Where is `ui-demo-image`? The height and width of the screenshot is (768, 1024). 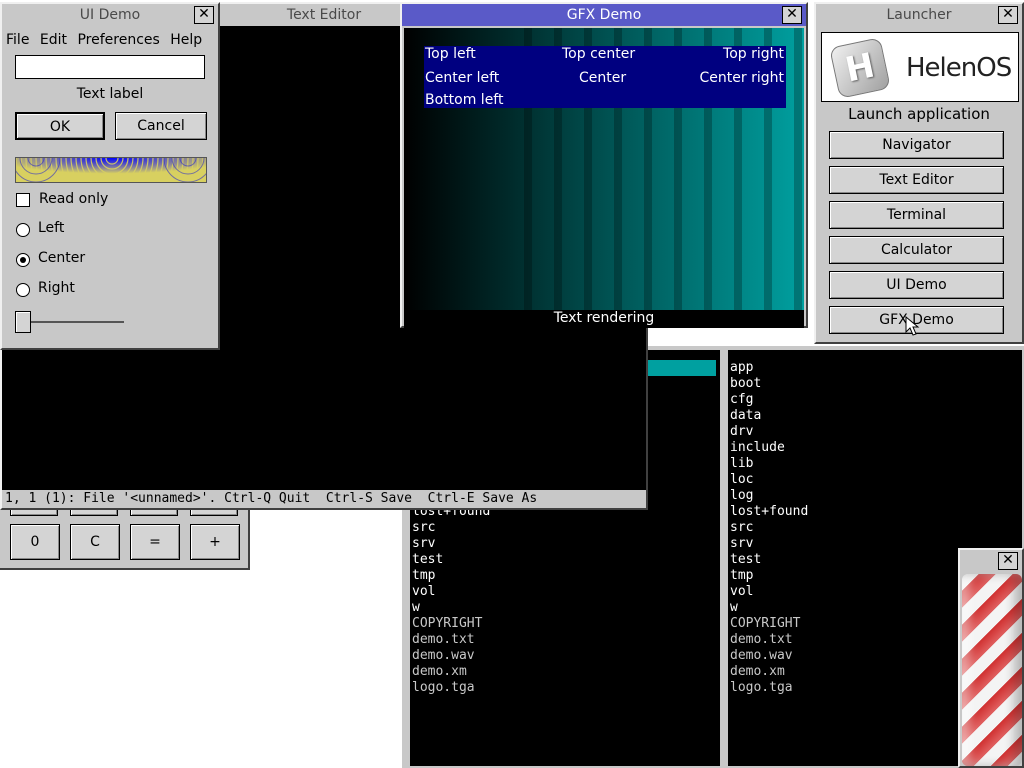
ui-demo-image is located at coordinates (111, 170).